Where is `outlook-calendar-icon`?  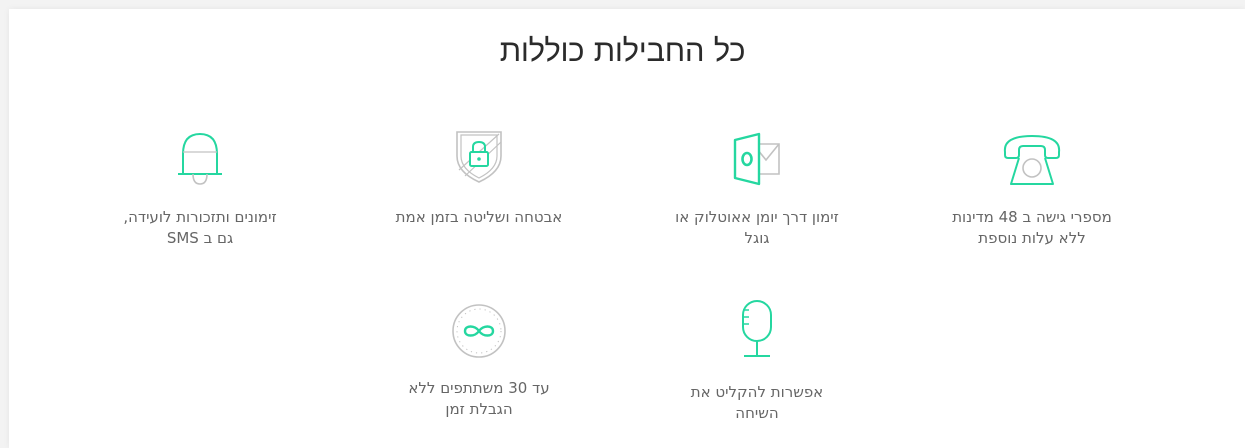
outlook-calendar-icon is located at coordinates (757, 158).